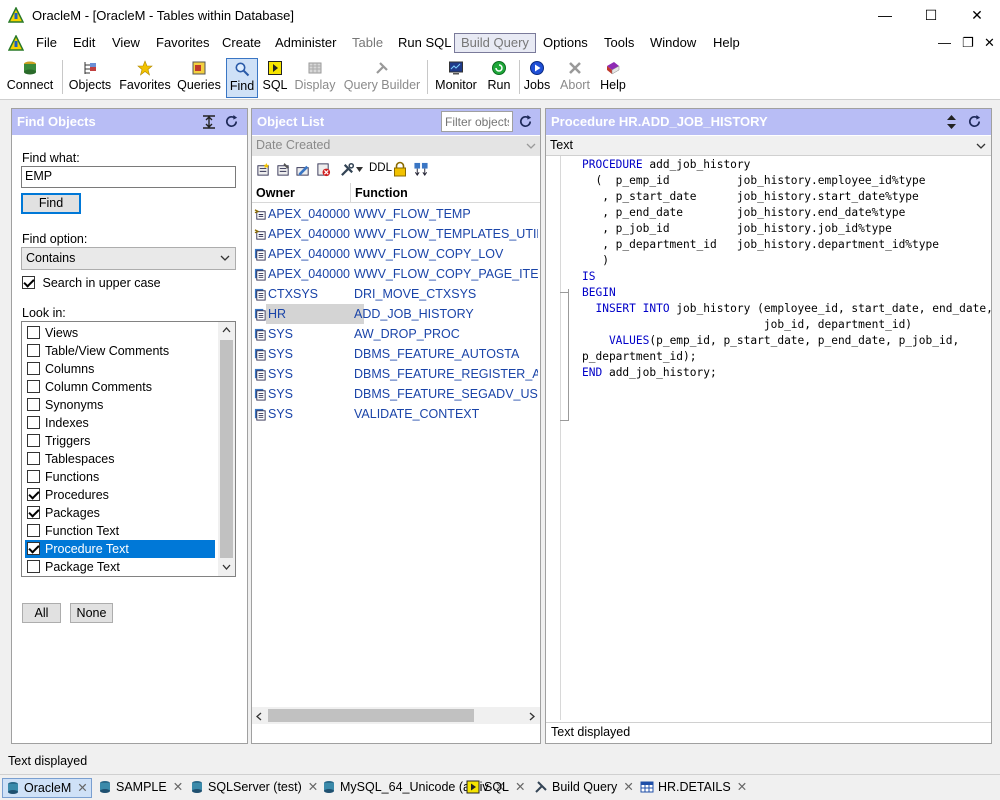 This screenshot has height=800, width=1000. I want to click on table-row: CTXSYS DRI_MOVE_CTXSYS, so click(395, 294).